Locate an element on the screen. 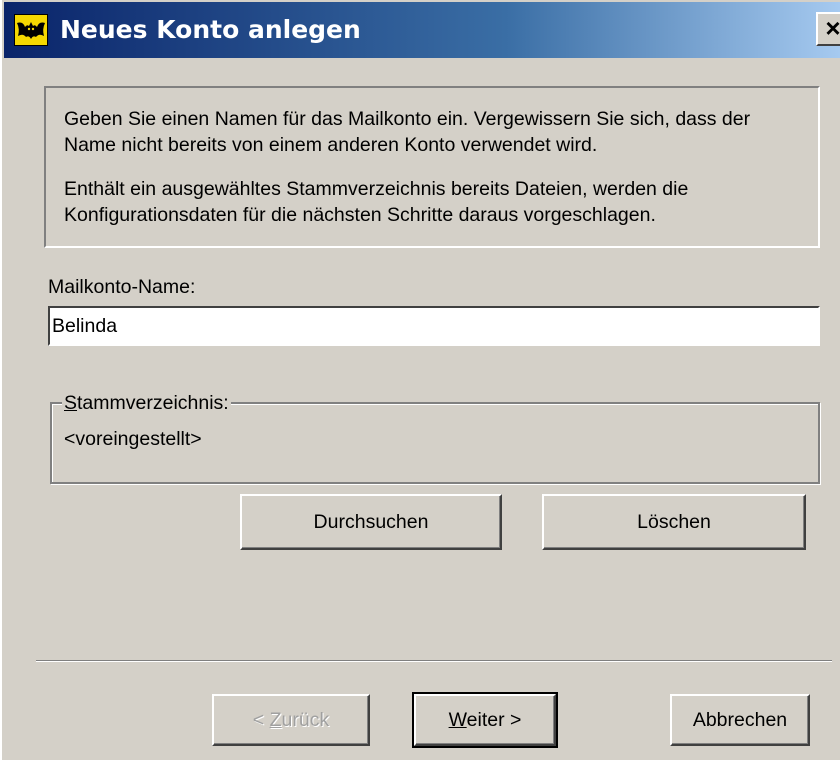 Image resolution: width=840 pixels, height=760 pixels. next-button: Weiter > is located at coordinates (485, 720).